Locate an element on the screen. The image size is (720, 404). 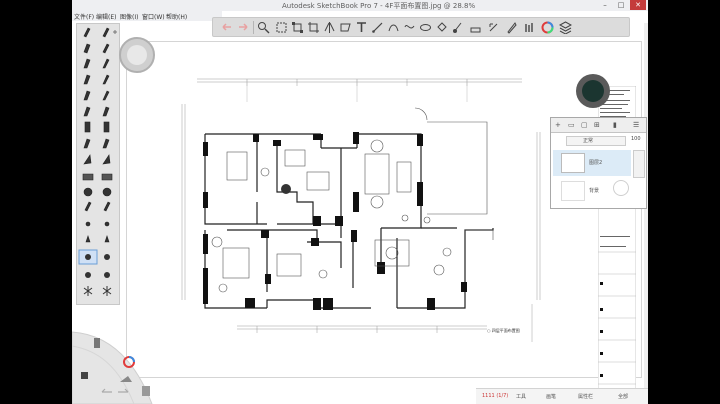
brush-palette is located at coordinates (98, 164).